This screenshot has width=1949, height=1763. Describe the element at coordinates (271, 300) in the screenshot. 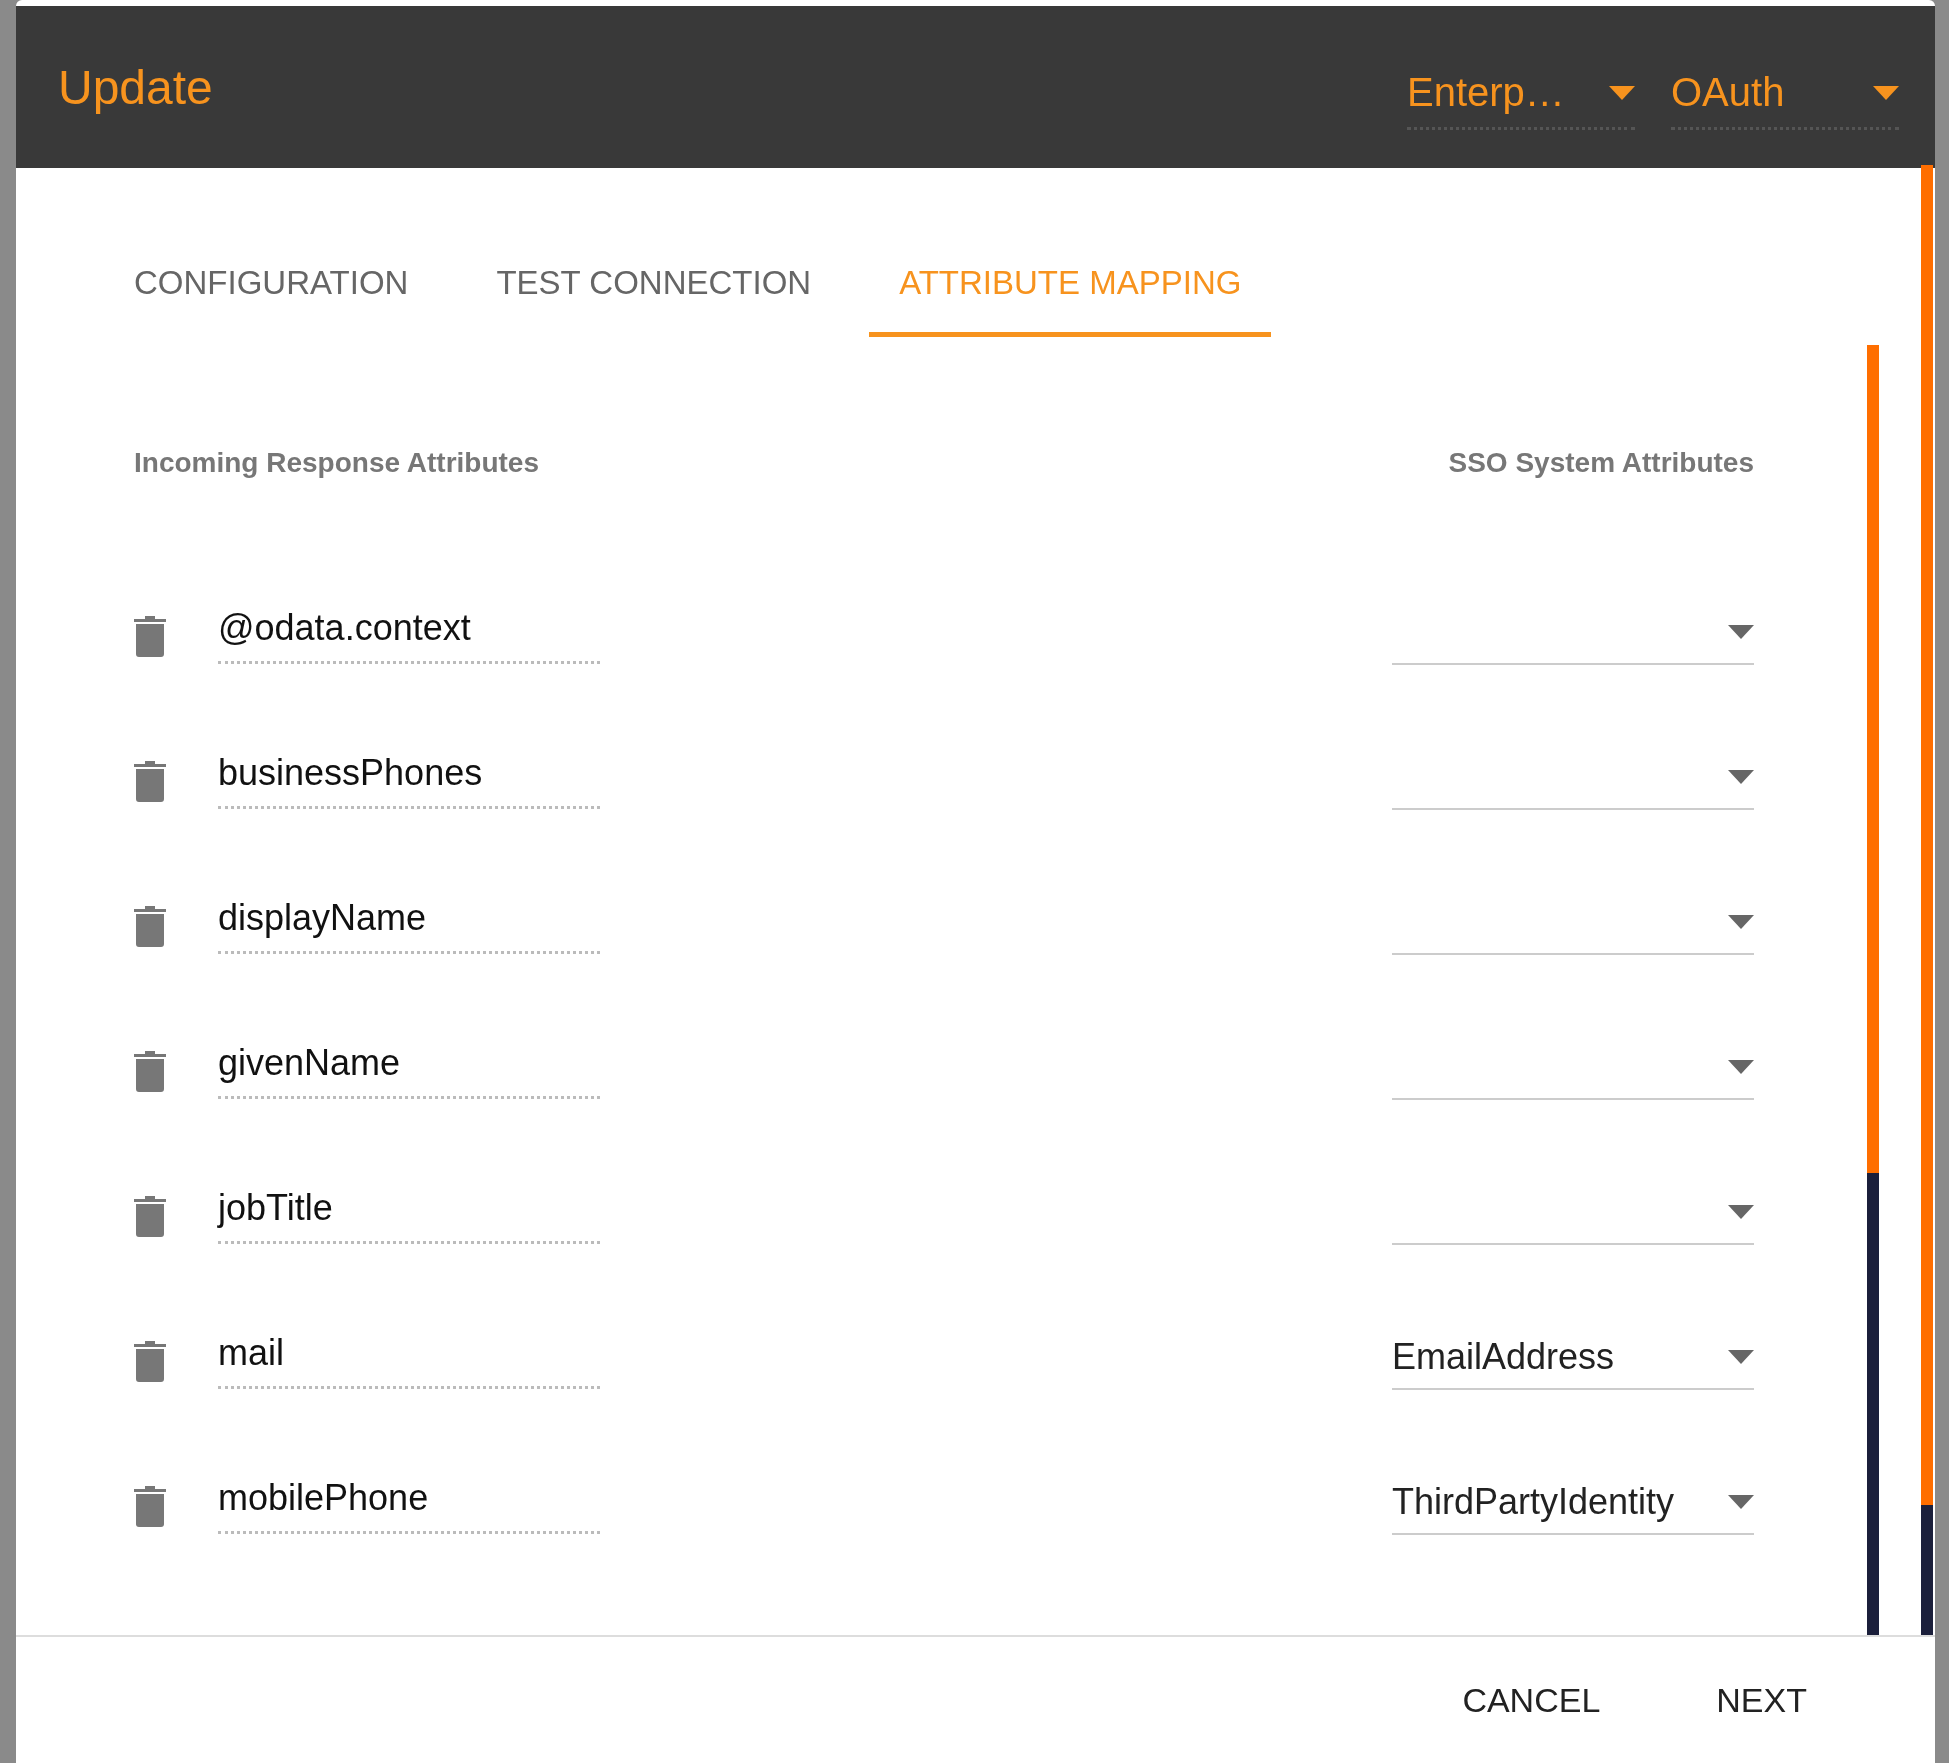

I see `tab: CONFIGURATION` at that location.